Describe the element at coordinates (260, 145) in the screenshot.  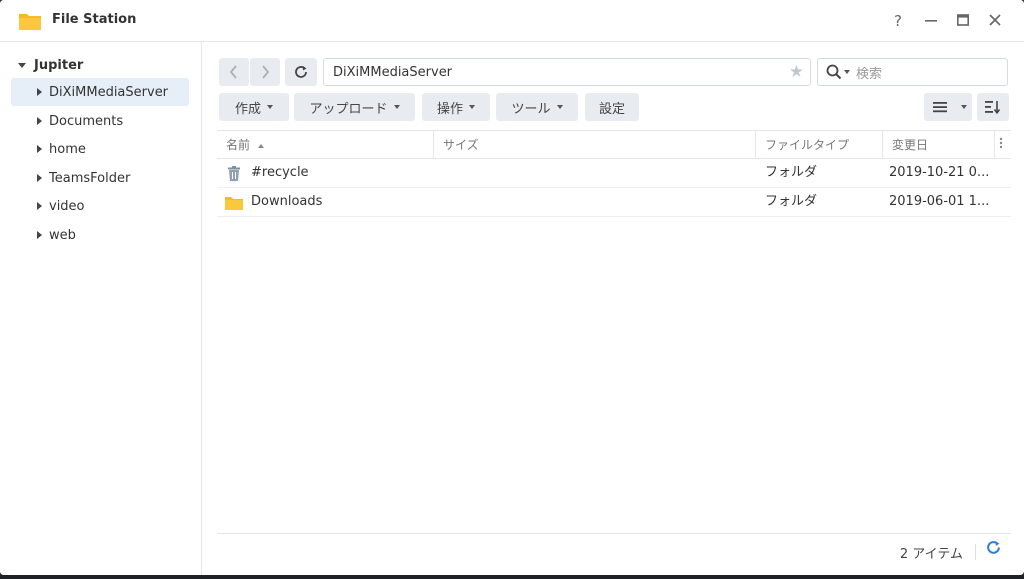
I see `sort-ascending-icon` at that location.